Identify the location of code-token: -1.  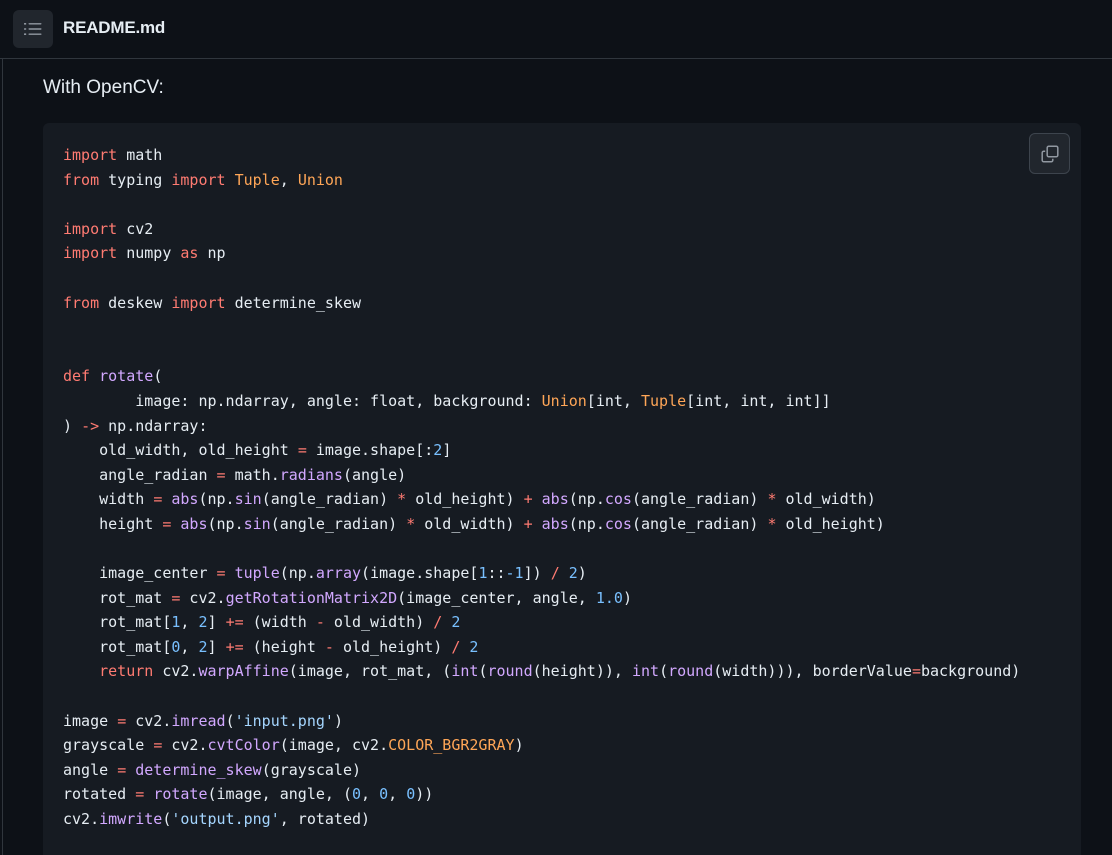
(514, 573).